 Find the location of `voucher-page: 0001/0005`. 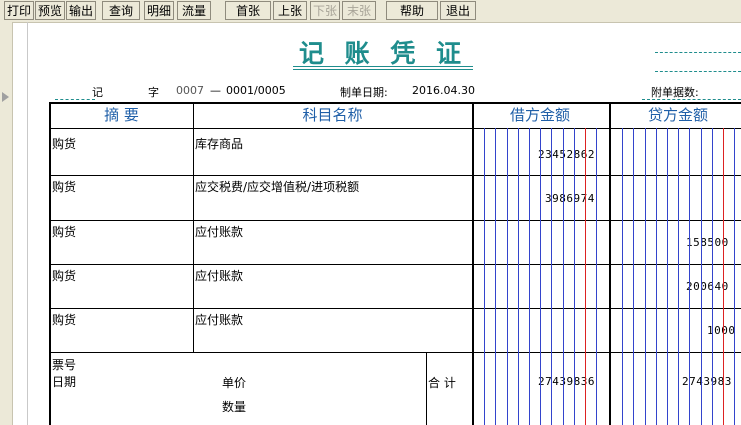

voucher-page: 0001/0005 is located at coordinates (256, 90).